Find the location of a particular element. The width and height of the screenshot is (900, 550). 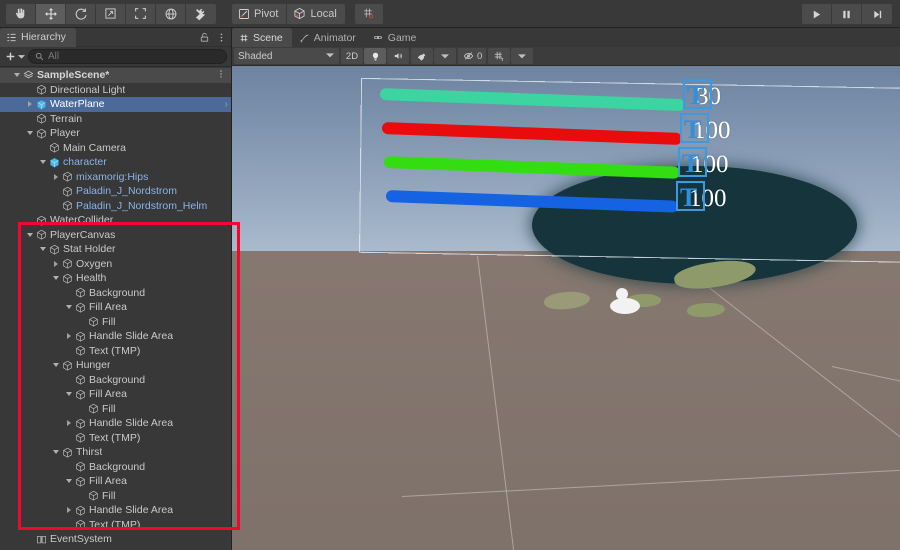

hierarchy-row: SampleScene* is located at coordinates (115, 75).